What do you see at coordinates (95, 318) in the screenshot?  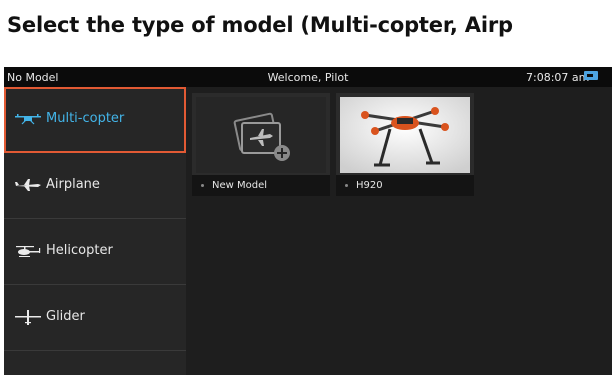 I see `sidebar-item-glider: Glider` at bounding box center [95, 318].